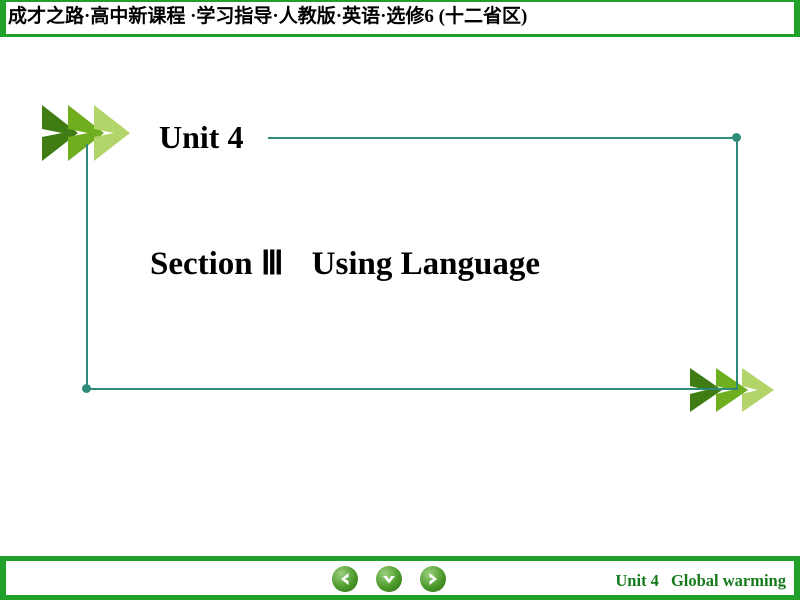 Image resolution: width=800 pixels, height=600 pixels. Describe the element at coordinates (217, 264) in the screenshot. I see `section-number: Section Ⅲ` at that location.